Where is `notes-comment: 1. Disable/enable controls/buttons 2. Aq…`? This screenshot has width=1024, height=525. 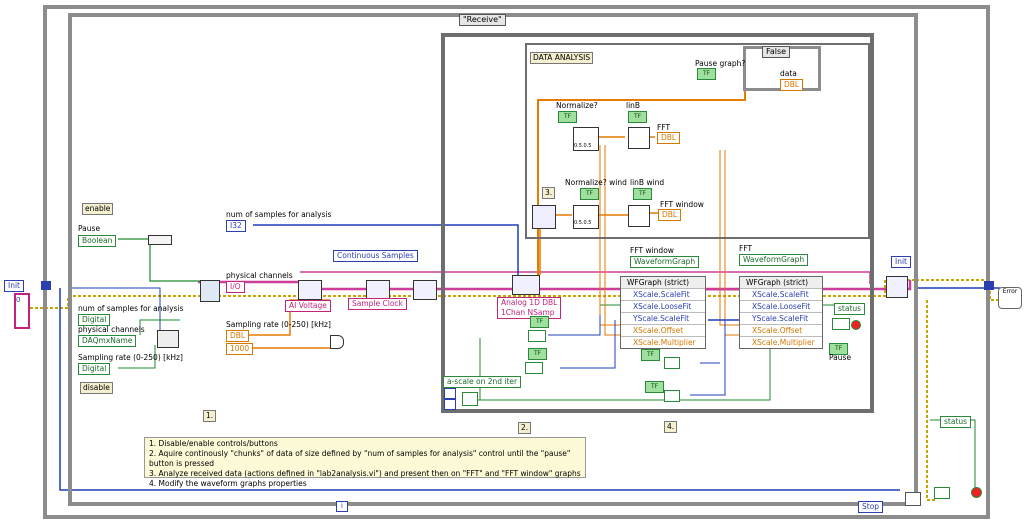
notes-comment: 1. Disable/enable controls/buttons 2. Aq… is located at coordinates (365, 462).